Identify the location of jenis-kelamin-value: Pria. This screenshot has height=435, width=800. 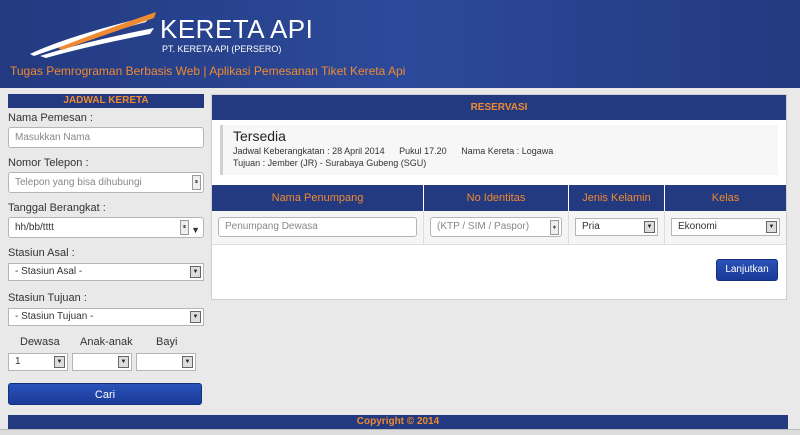
(591, 226).